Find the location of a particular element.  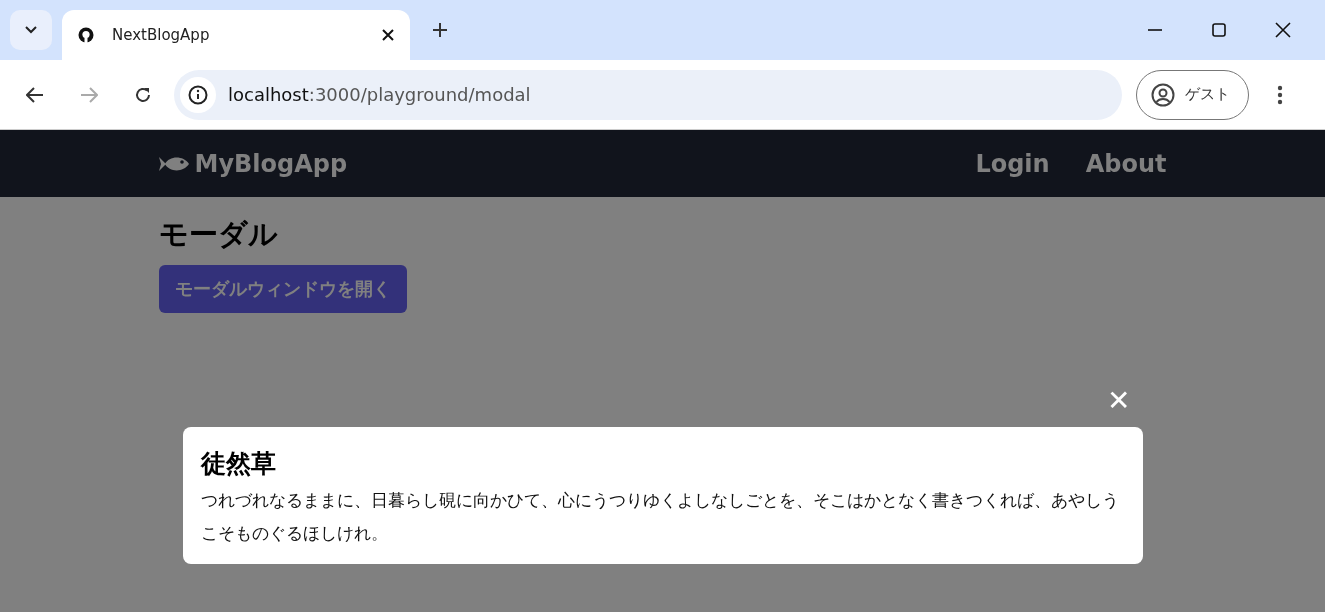

nav-link: About is located at coordinates (1126, 163).